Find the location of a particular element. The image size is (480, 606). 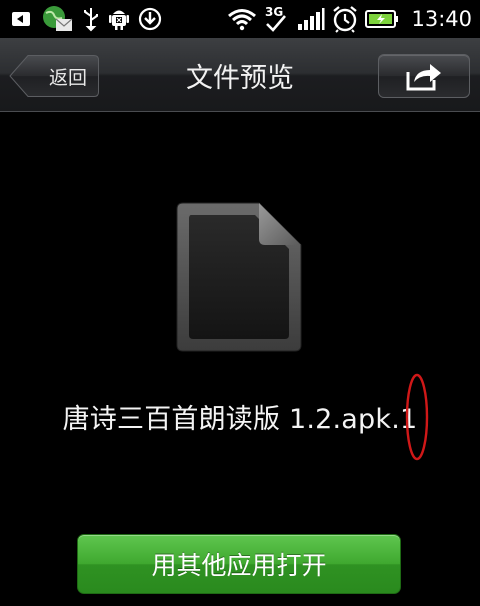

page-title: 文件预览 is located at coordinates (240, 78).